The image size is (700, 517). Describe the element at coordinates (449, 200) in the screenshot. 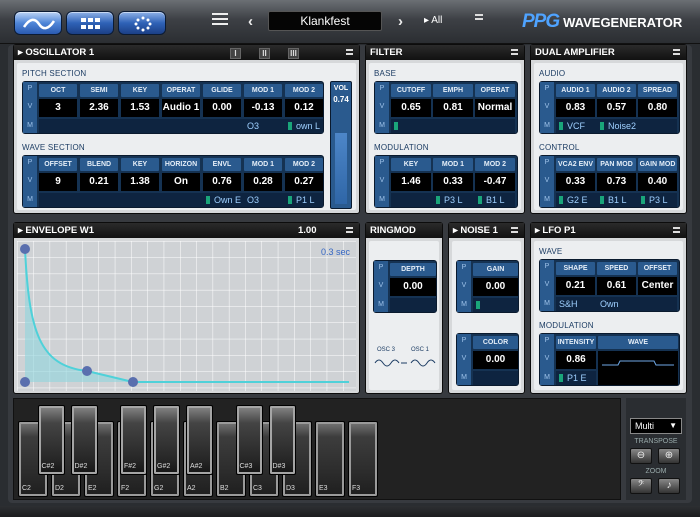

I see `filter-mod-mod-source: P3 L` at that location.